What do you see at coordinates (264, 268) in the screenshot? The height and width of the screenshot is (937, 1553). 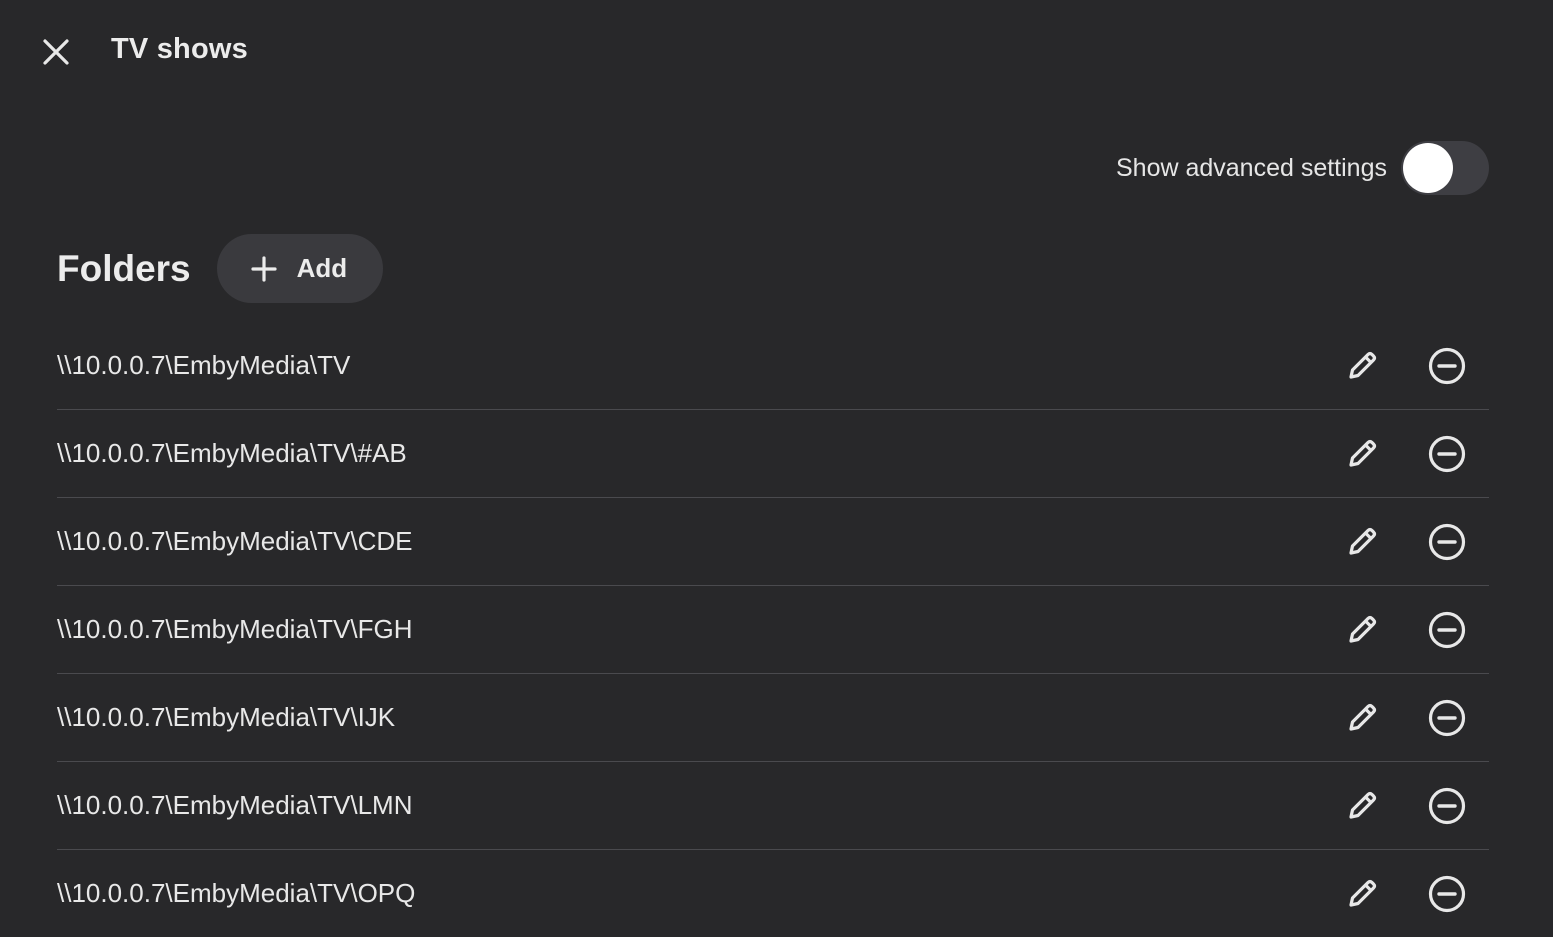 I see `plus-icon` at bounding box center [264, 268].